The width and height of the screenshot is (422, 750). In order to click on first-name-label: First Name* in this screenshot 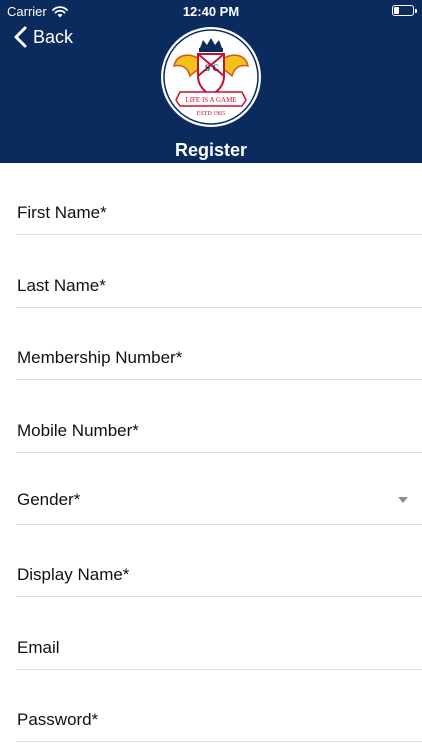, I will do `click(62, 212)`.